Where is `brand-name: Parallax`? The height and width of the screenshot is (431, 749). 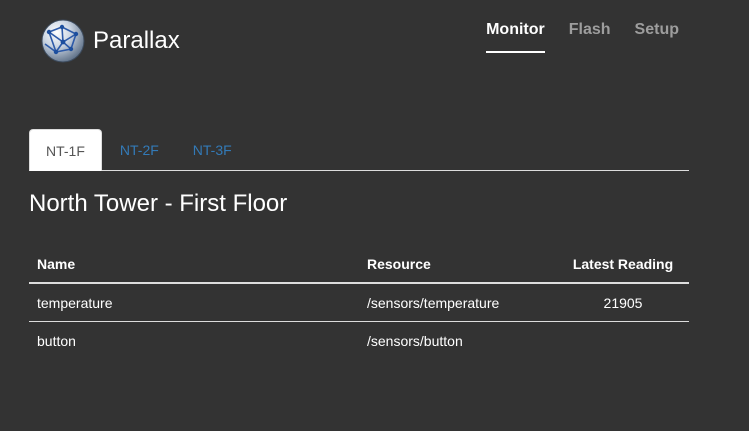
brand-name: Parallax is located at coordinates (136, 40).